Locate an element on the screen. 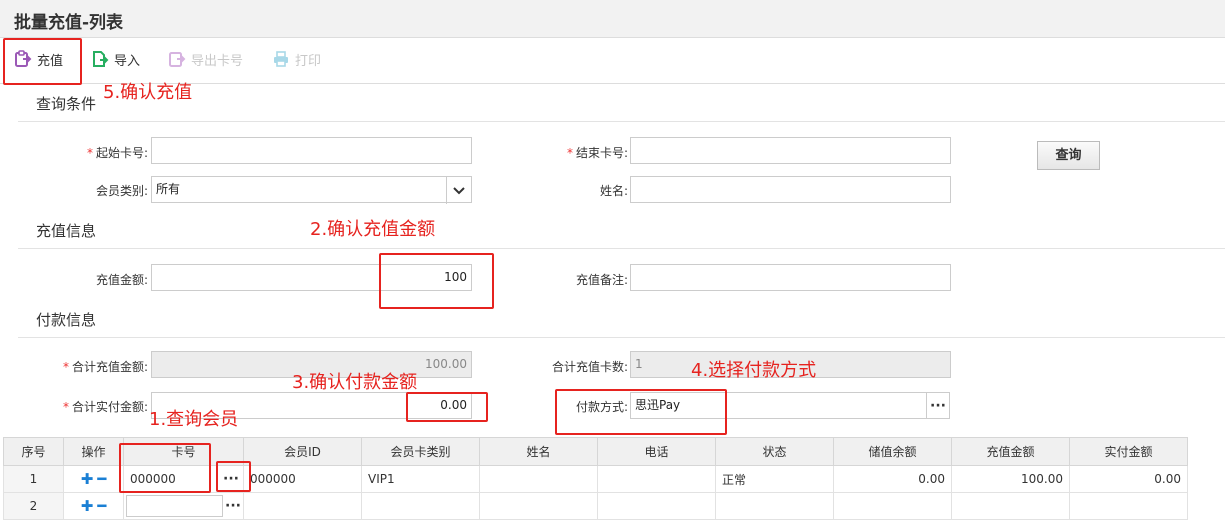 The height and width of the screenshot is (525, 1225). annotation-step3: 3.确认付款金额 is located at coordinates (355, 382).